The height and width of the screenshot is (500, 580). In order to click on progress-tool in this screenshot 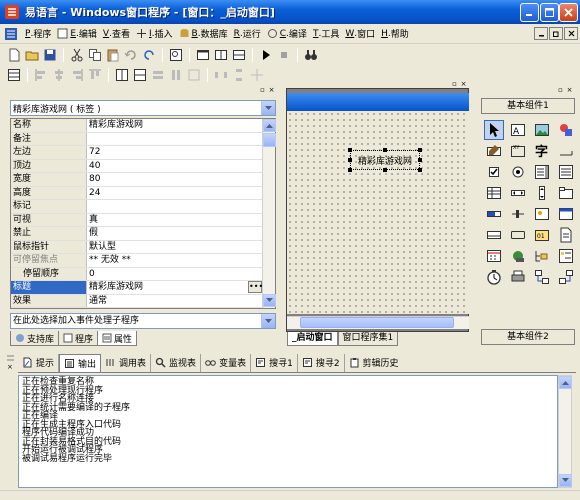, I will do `click(494, 214)`.